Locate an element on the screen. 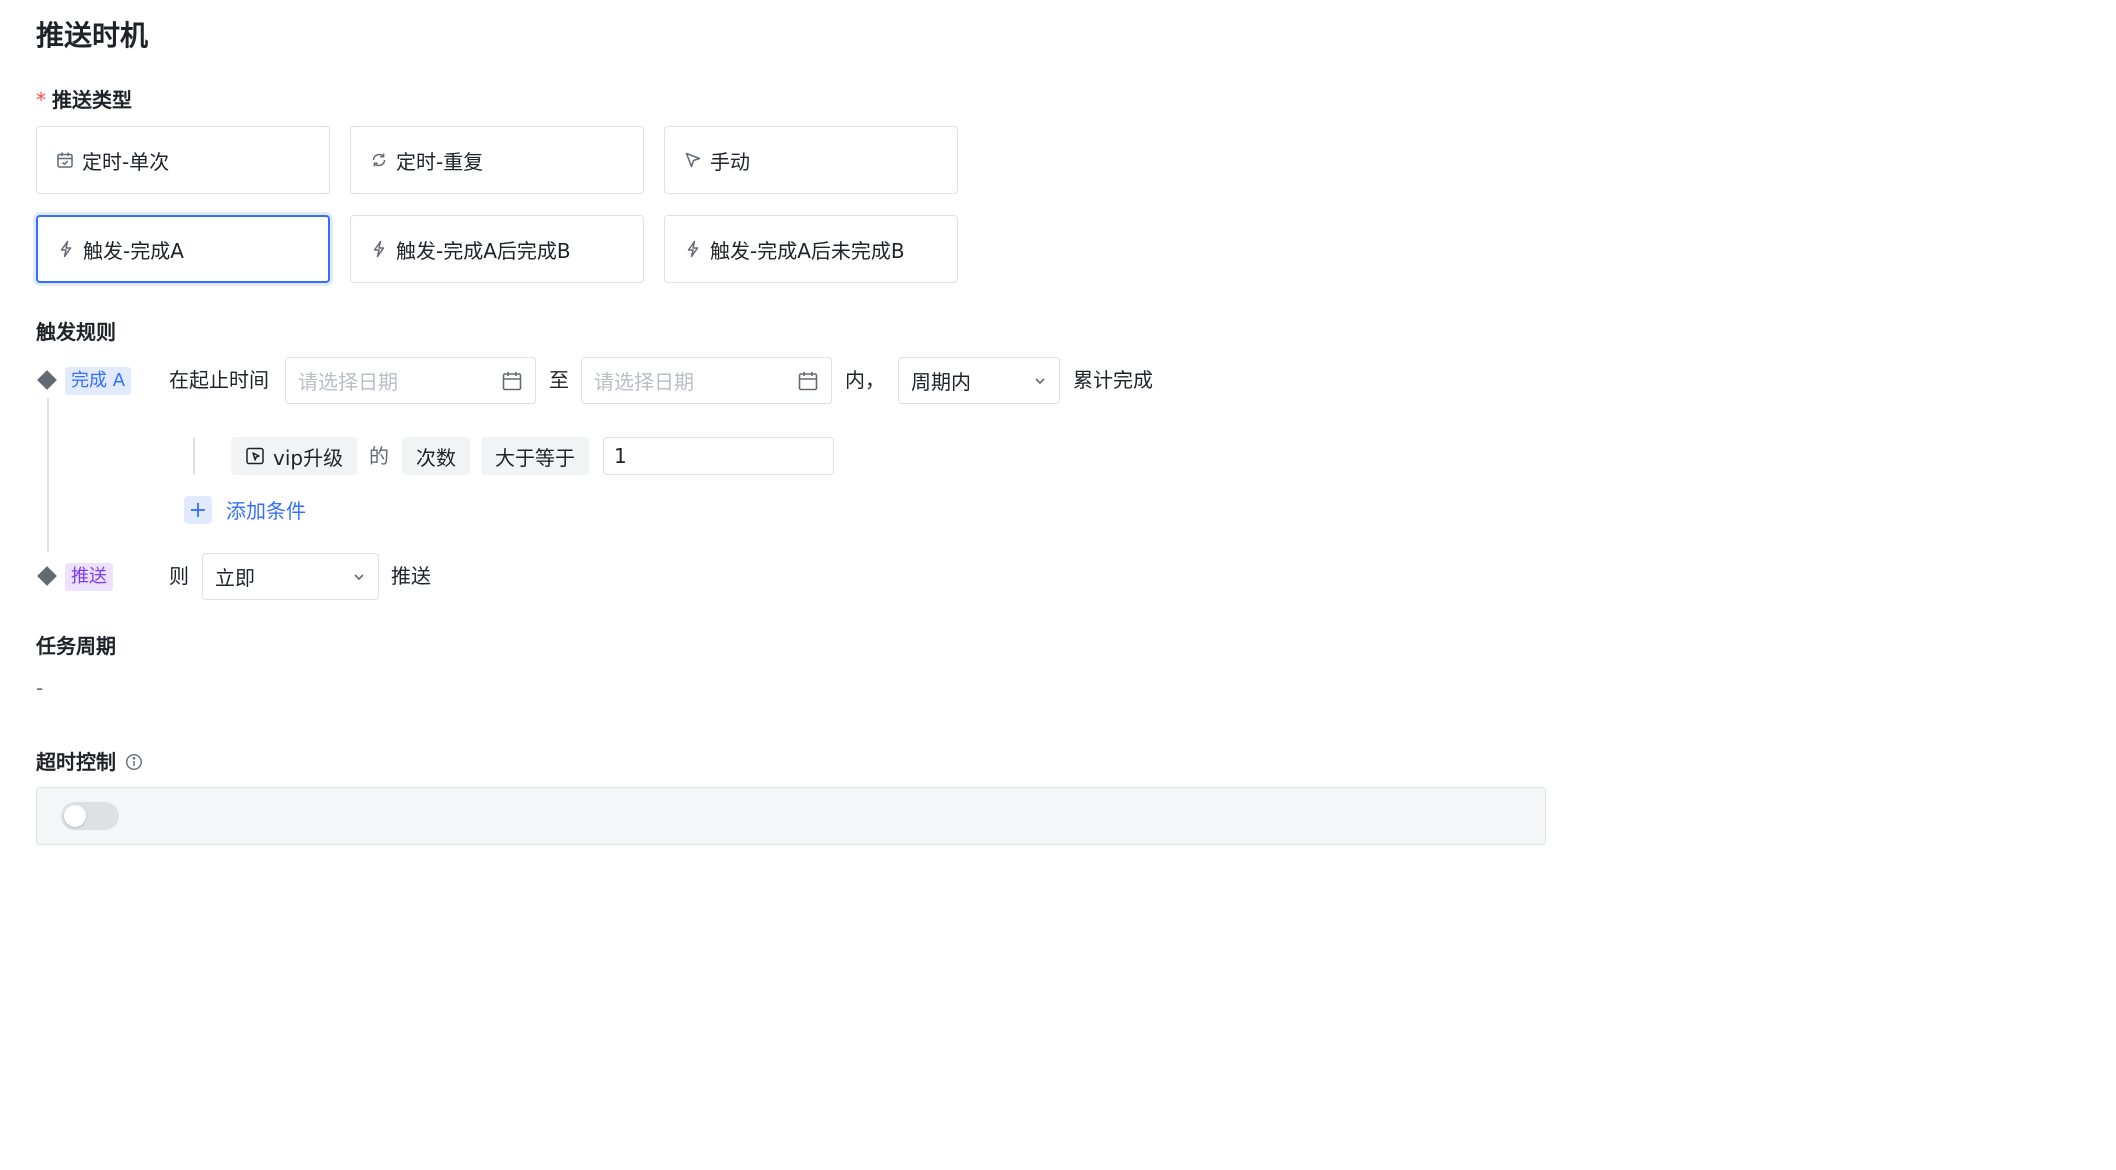 The image size is (2116, 1170). push-type-option-label: 定时-单次 is located at coordinates (126, 161).